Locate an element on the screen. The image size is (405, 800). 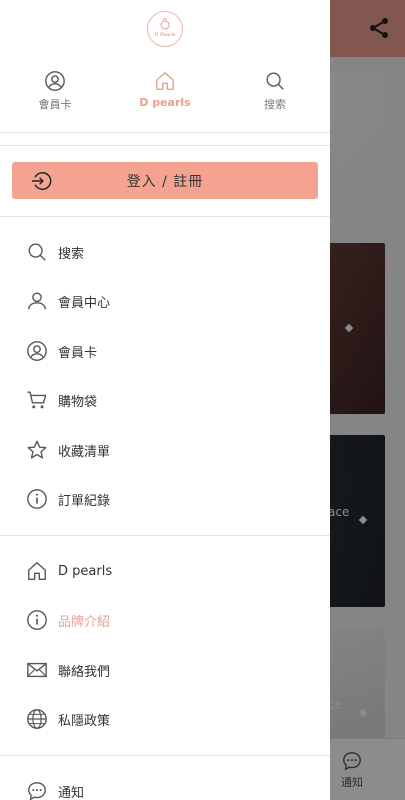
menu-item-label: 私隱政策 is located at coordinates (84, 721).